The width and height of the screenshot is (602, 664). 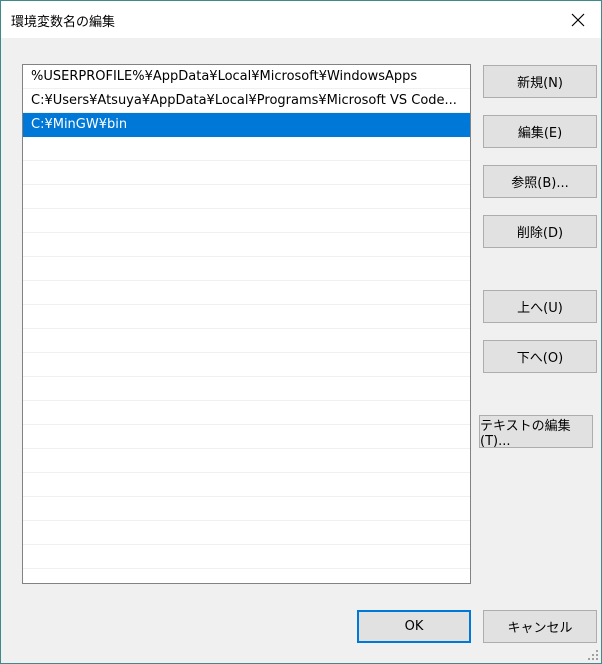 I want to click on move-up-button: 上へ(U), so click(x=540, y=306).